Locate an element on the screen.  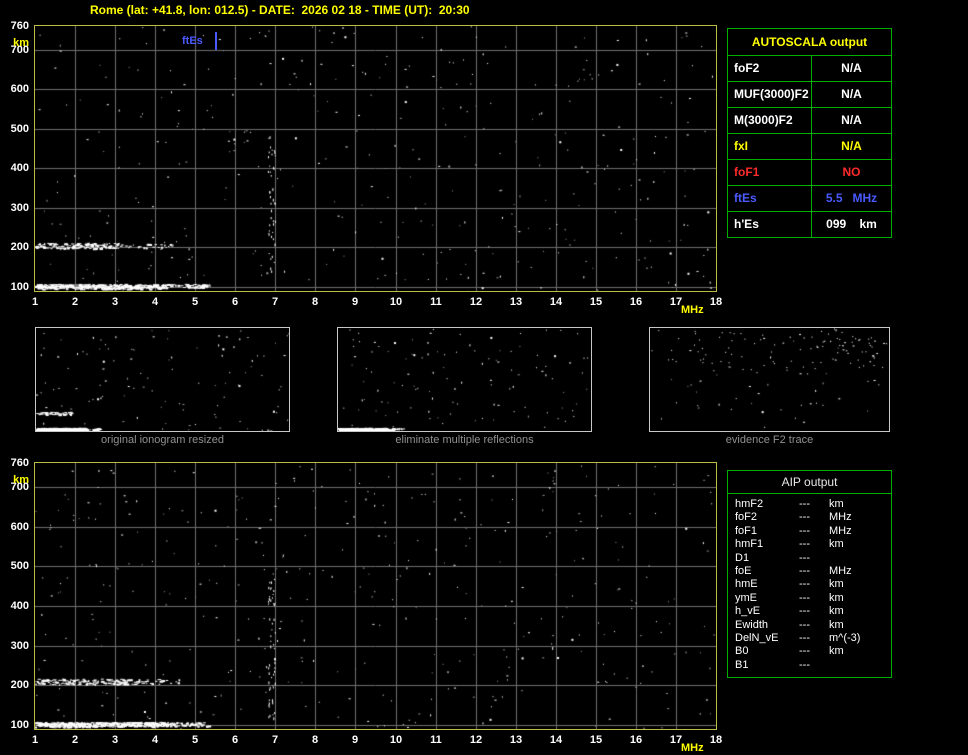
thumbnail-caption-reflections: eliminate multiple reflections is located at coordinates (464, 440).